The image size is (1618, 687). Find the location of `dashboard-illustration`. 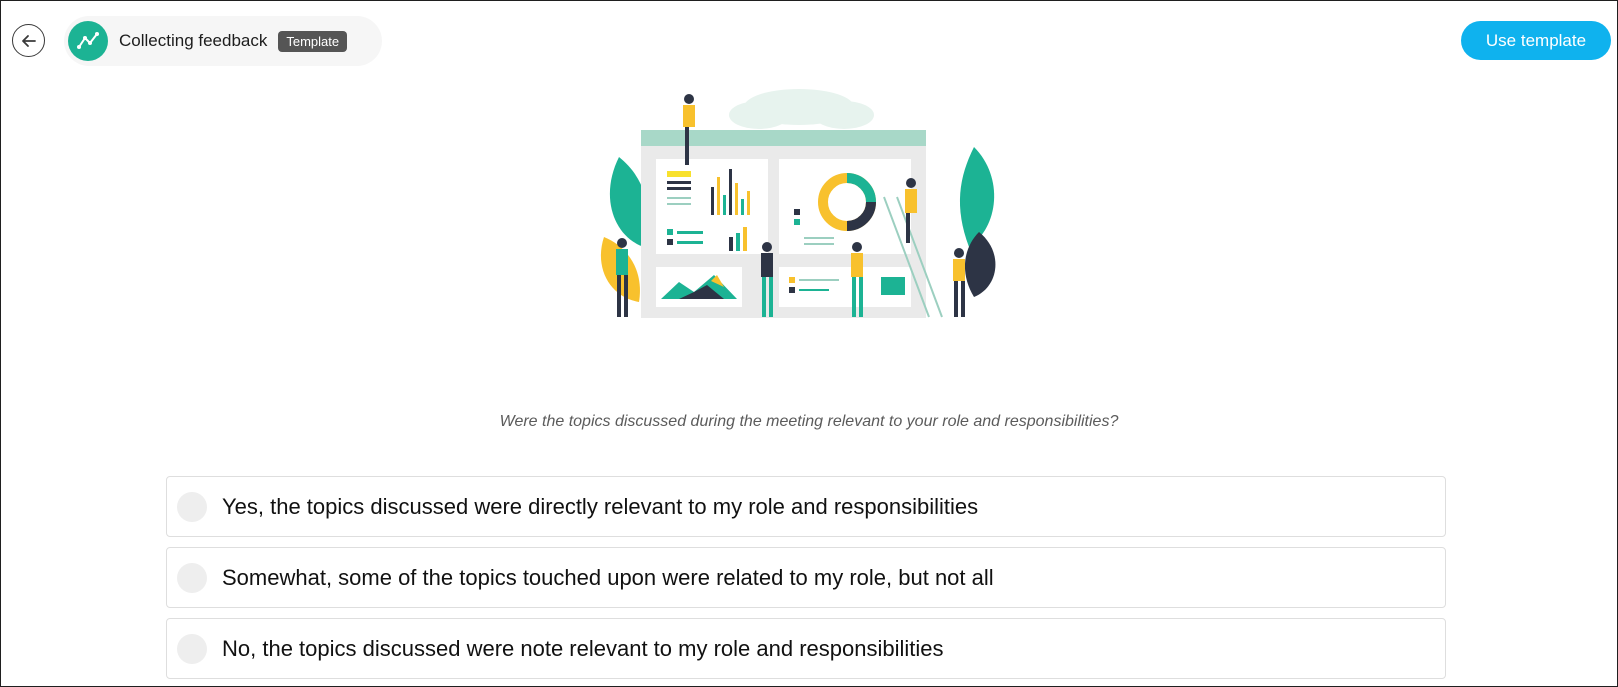

dashboard-illustration is located at coordinates (798, 203).